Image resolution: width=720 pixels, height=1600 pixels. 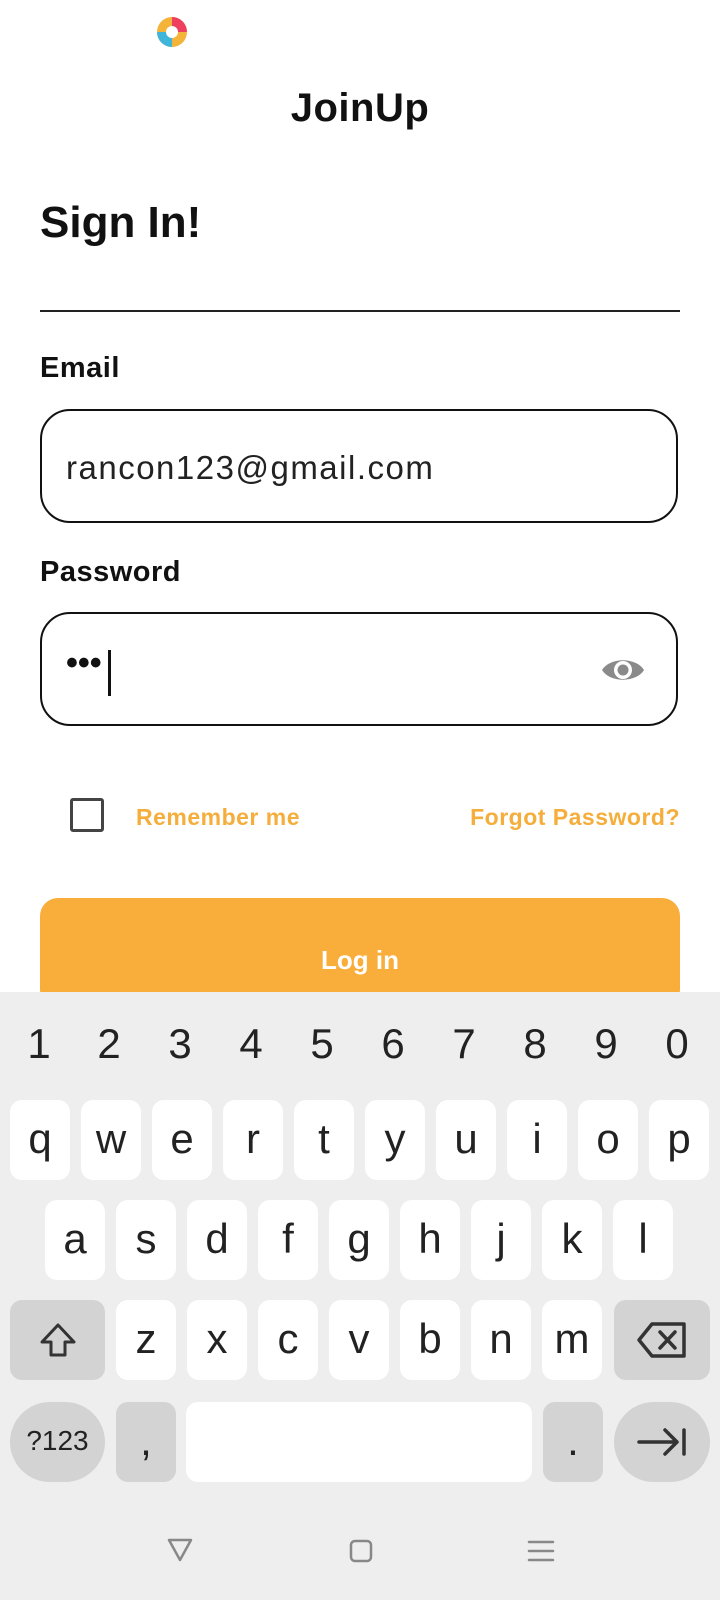 What do you see at coordinates (87, 815) in the screenshot?
I see `remember-me-checkbox` at bounding box center [87, 815].